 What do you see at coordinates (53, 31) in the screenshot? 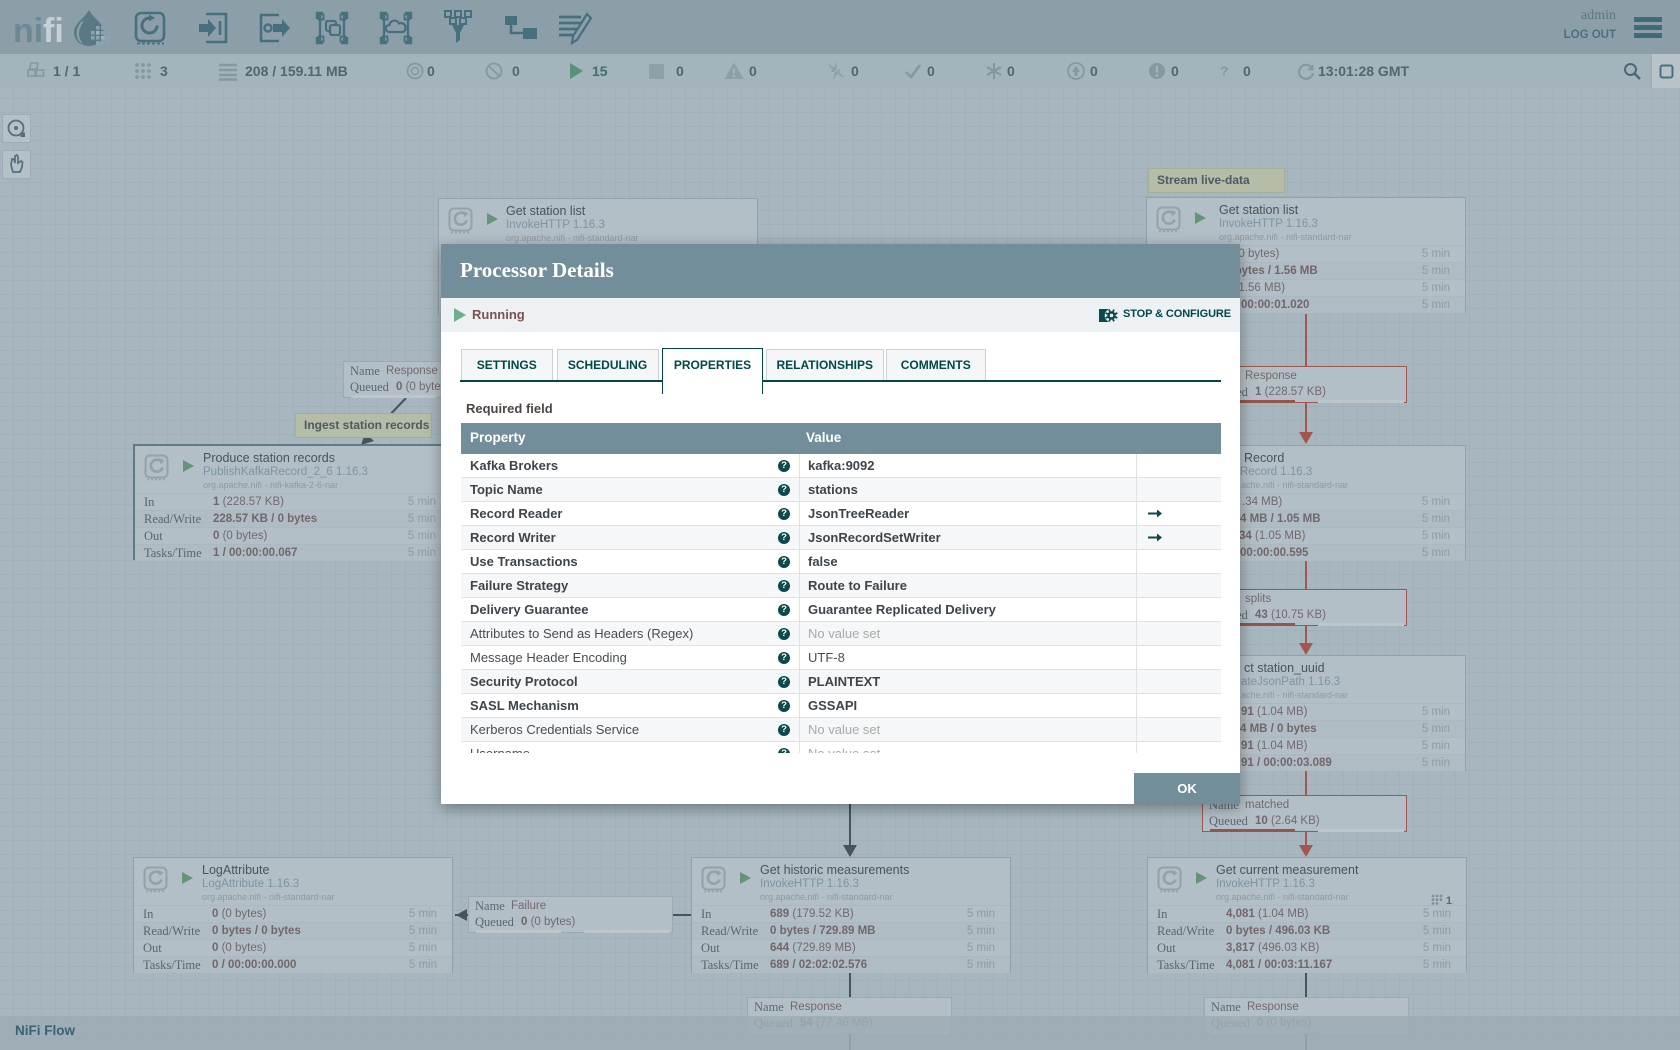
I see `svg-text: fi` at bounding box center [53, 31].